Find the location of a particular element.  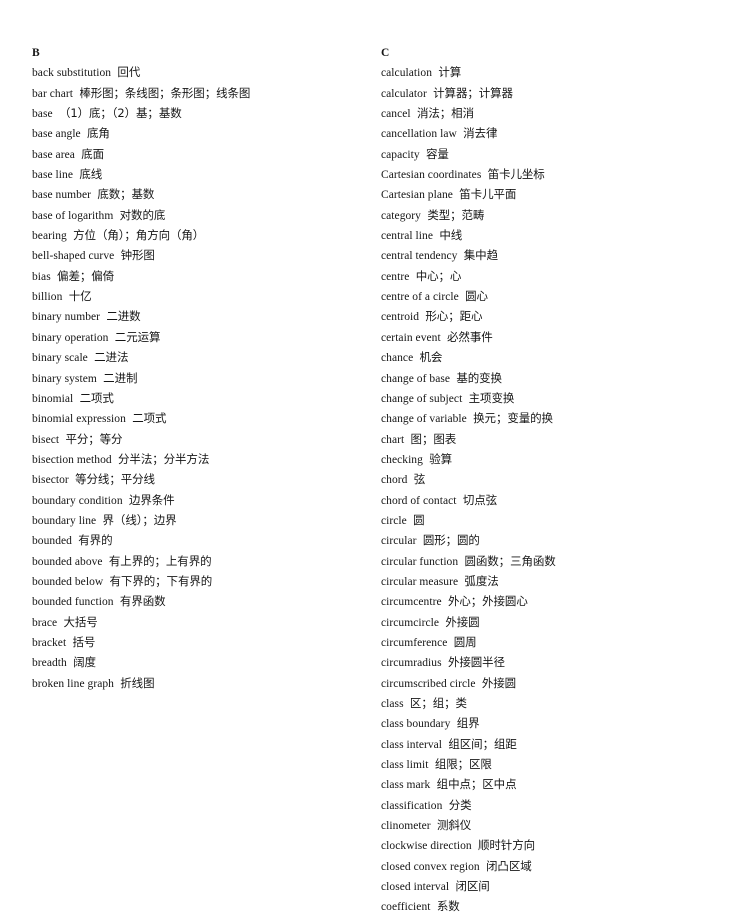

entry-gloss: 图；图表 is located at coordinates (433, 438).